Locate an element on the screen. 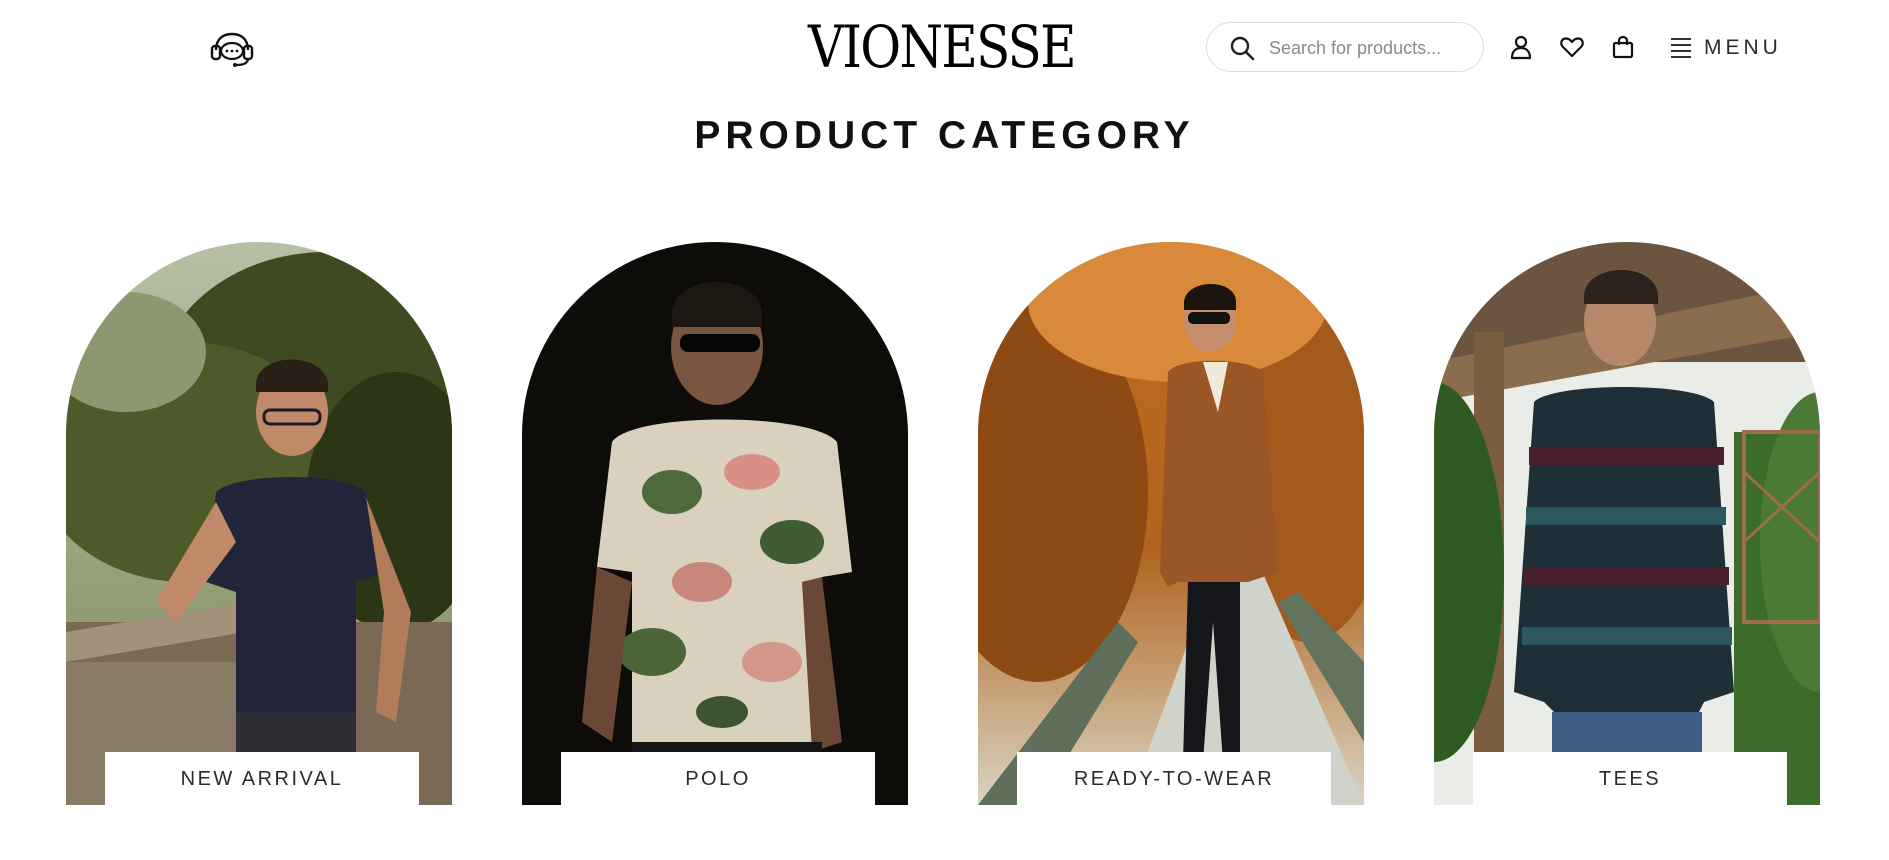 This screenshot has width=1889, height=860. site-header: VIONESSE MENU is located at coordinates (944, 48).